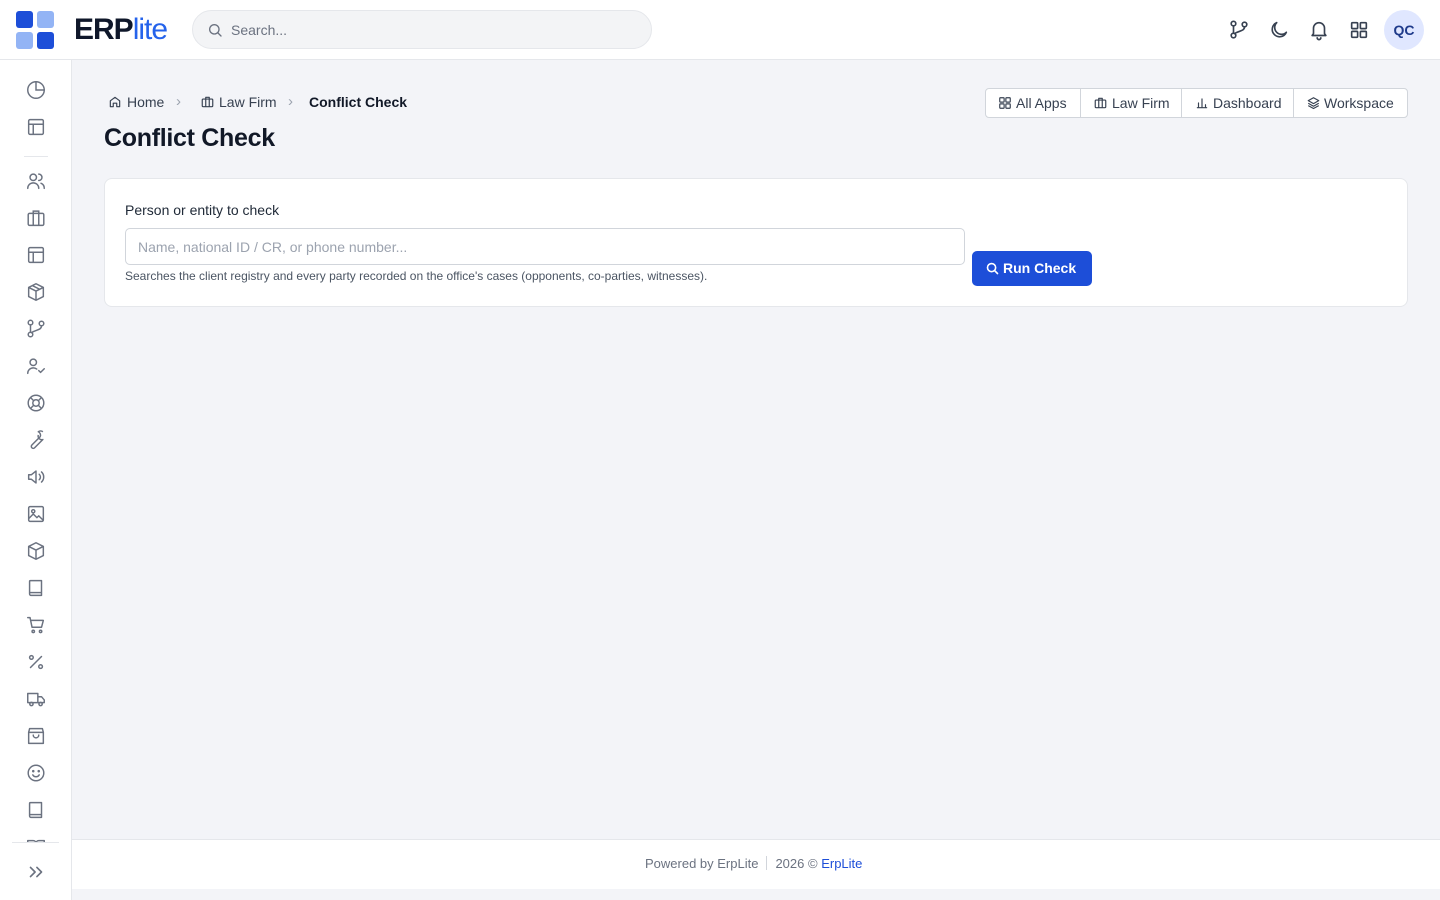  What do you see at coordinates (431, 30) in the screenshot?
I see `search-input` at bounding box center [431, 30].